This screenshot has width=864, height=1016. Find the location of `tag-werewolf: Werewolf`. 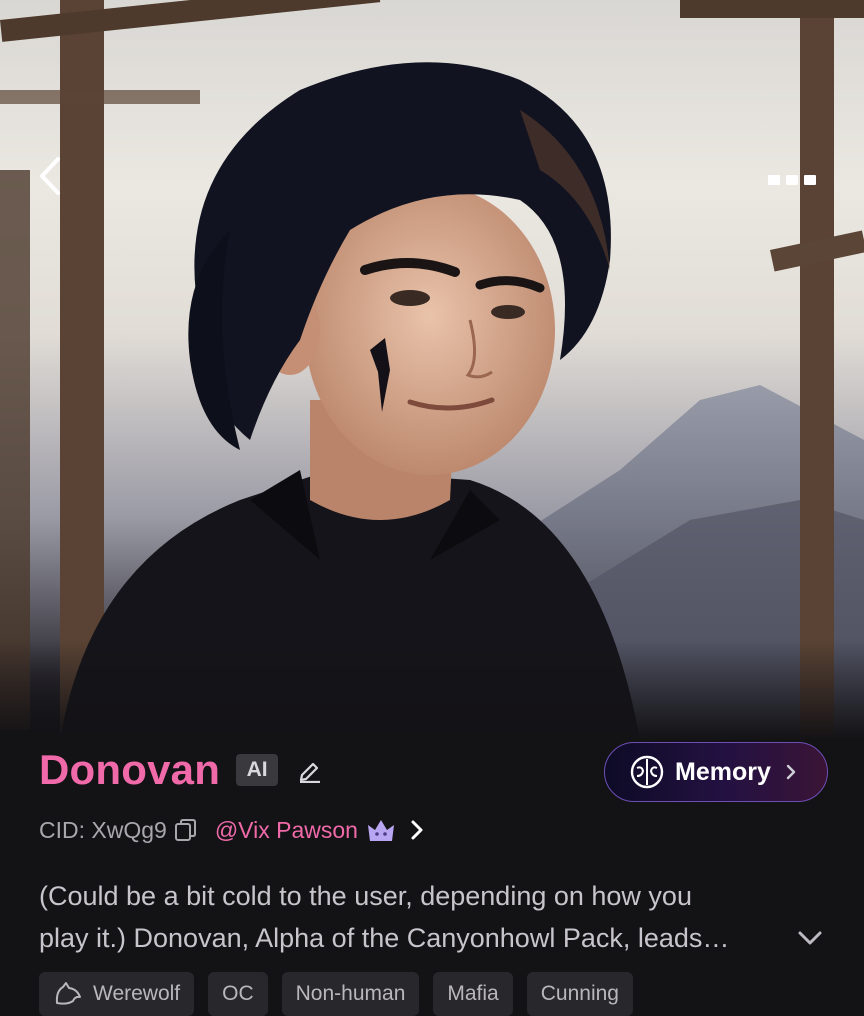

tag-werewolf: Werewolf is located at coordinates (117, 994).